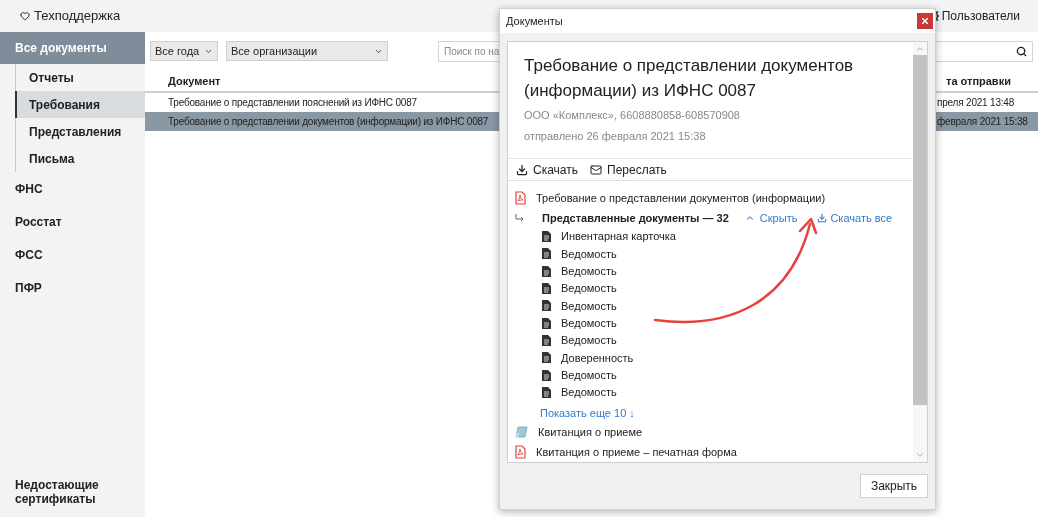 The image size is (1038, 517). What do you see at coordinates (534, 21) in the screenshot?
I see `dialog-title: Документы` at bounding box center [534, 21].